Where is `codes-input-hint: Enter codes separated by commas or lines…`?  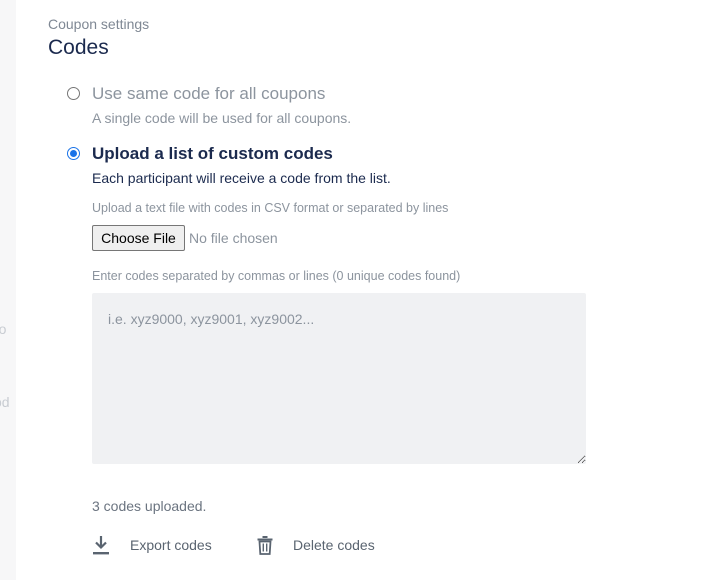 codes-input-hint: Enter codes separated by commas or lines… is located at coordinates (276, 276).